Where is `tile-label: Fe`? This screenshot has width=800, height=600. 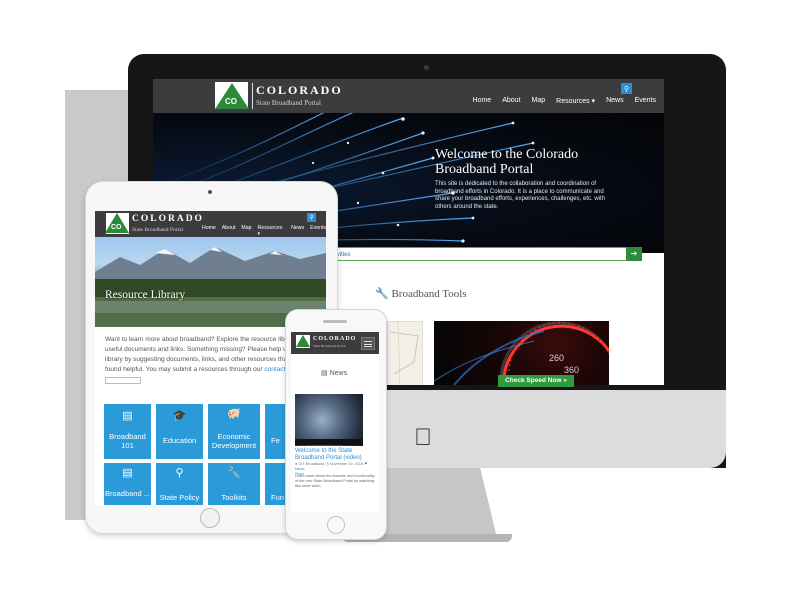 tile-label: Fe is located at coordinates (275, 440).